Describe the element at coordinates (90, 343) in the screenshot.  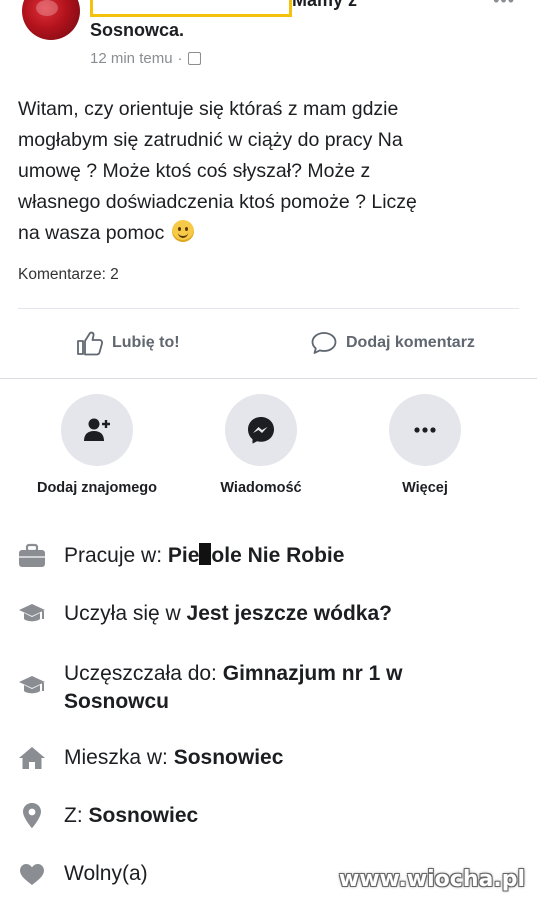
I see `thumbs-up-icon` at that location.